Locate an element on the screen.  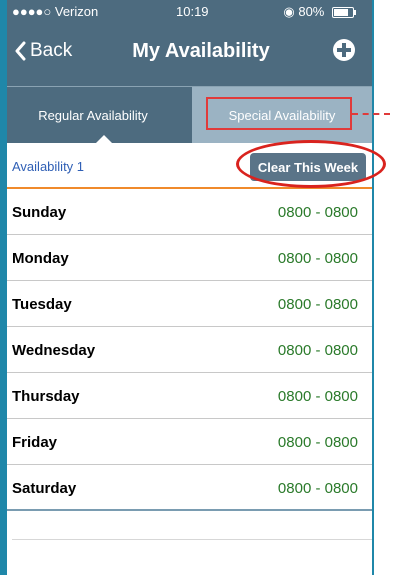
day-row-wednesday: Wednesday 0800 - 0800 is located at coordinates (186, 350).